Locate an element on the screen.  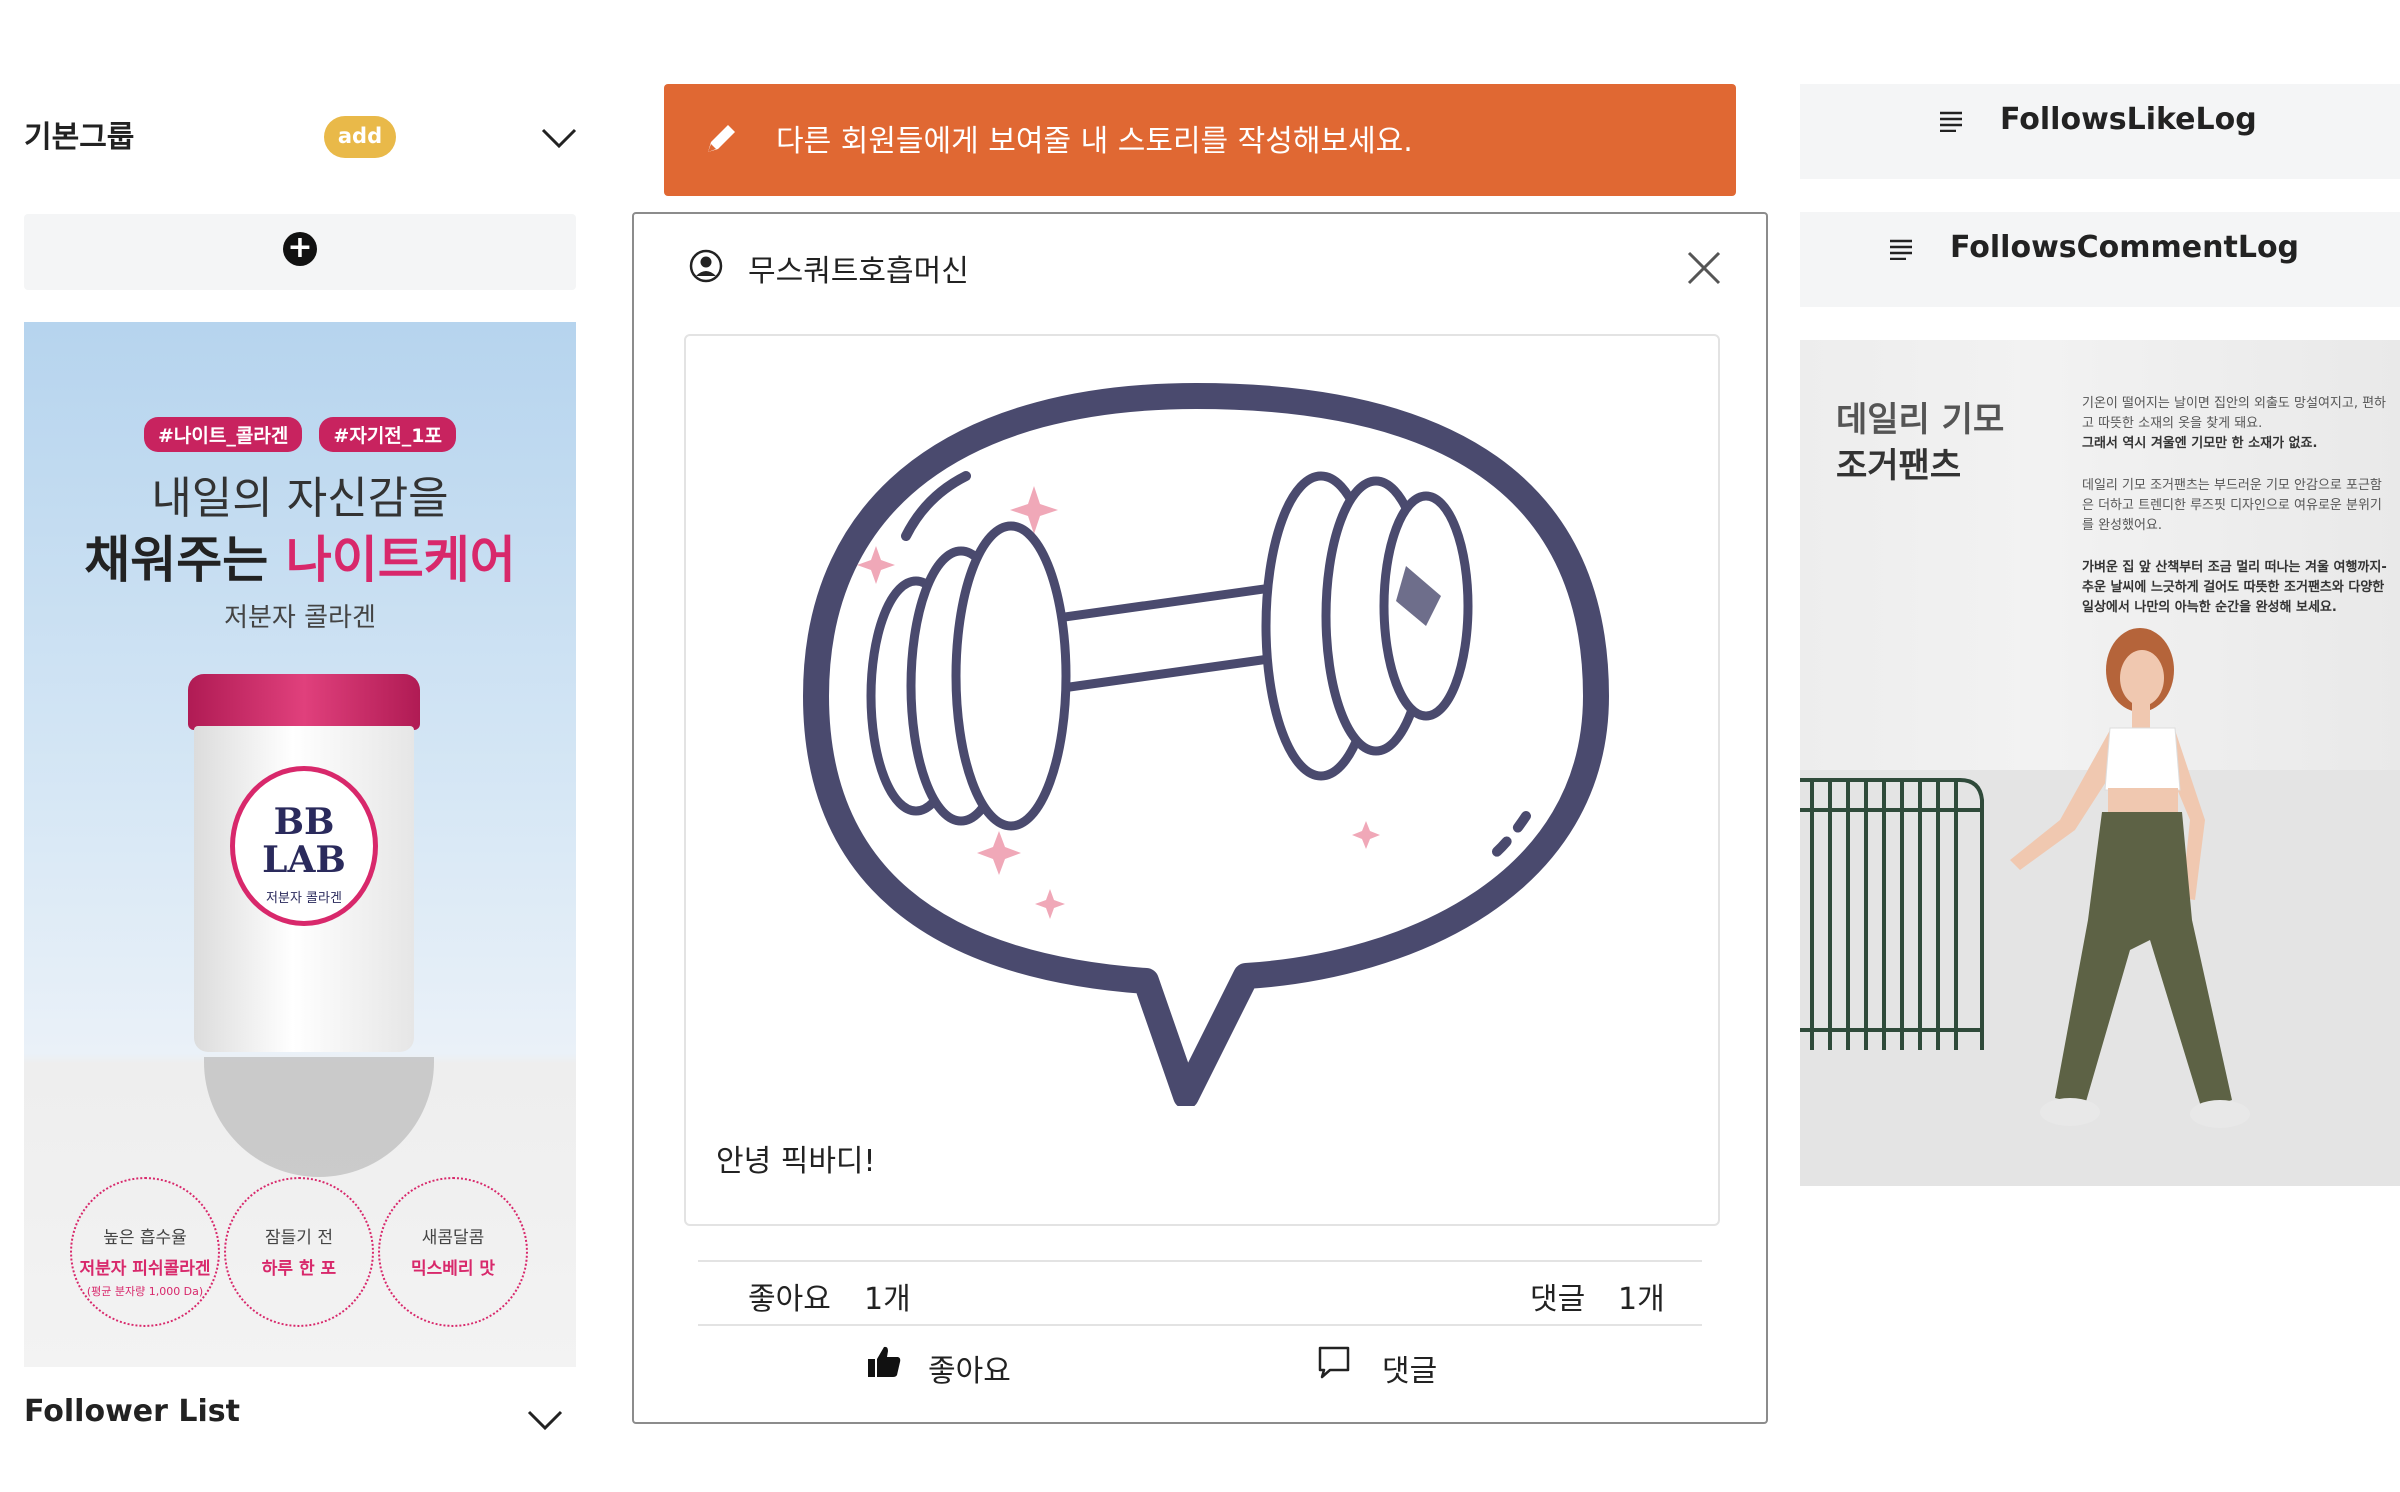
ad-tag: #자기전_1포 is located at coordinates (387, 434).